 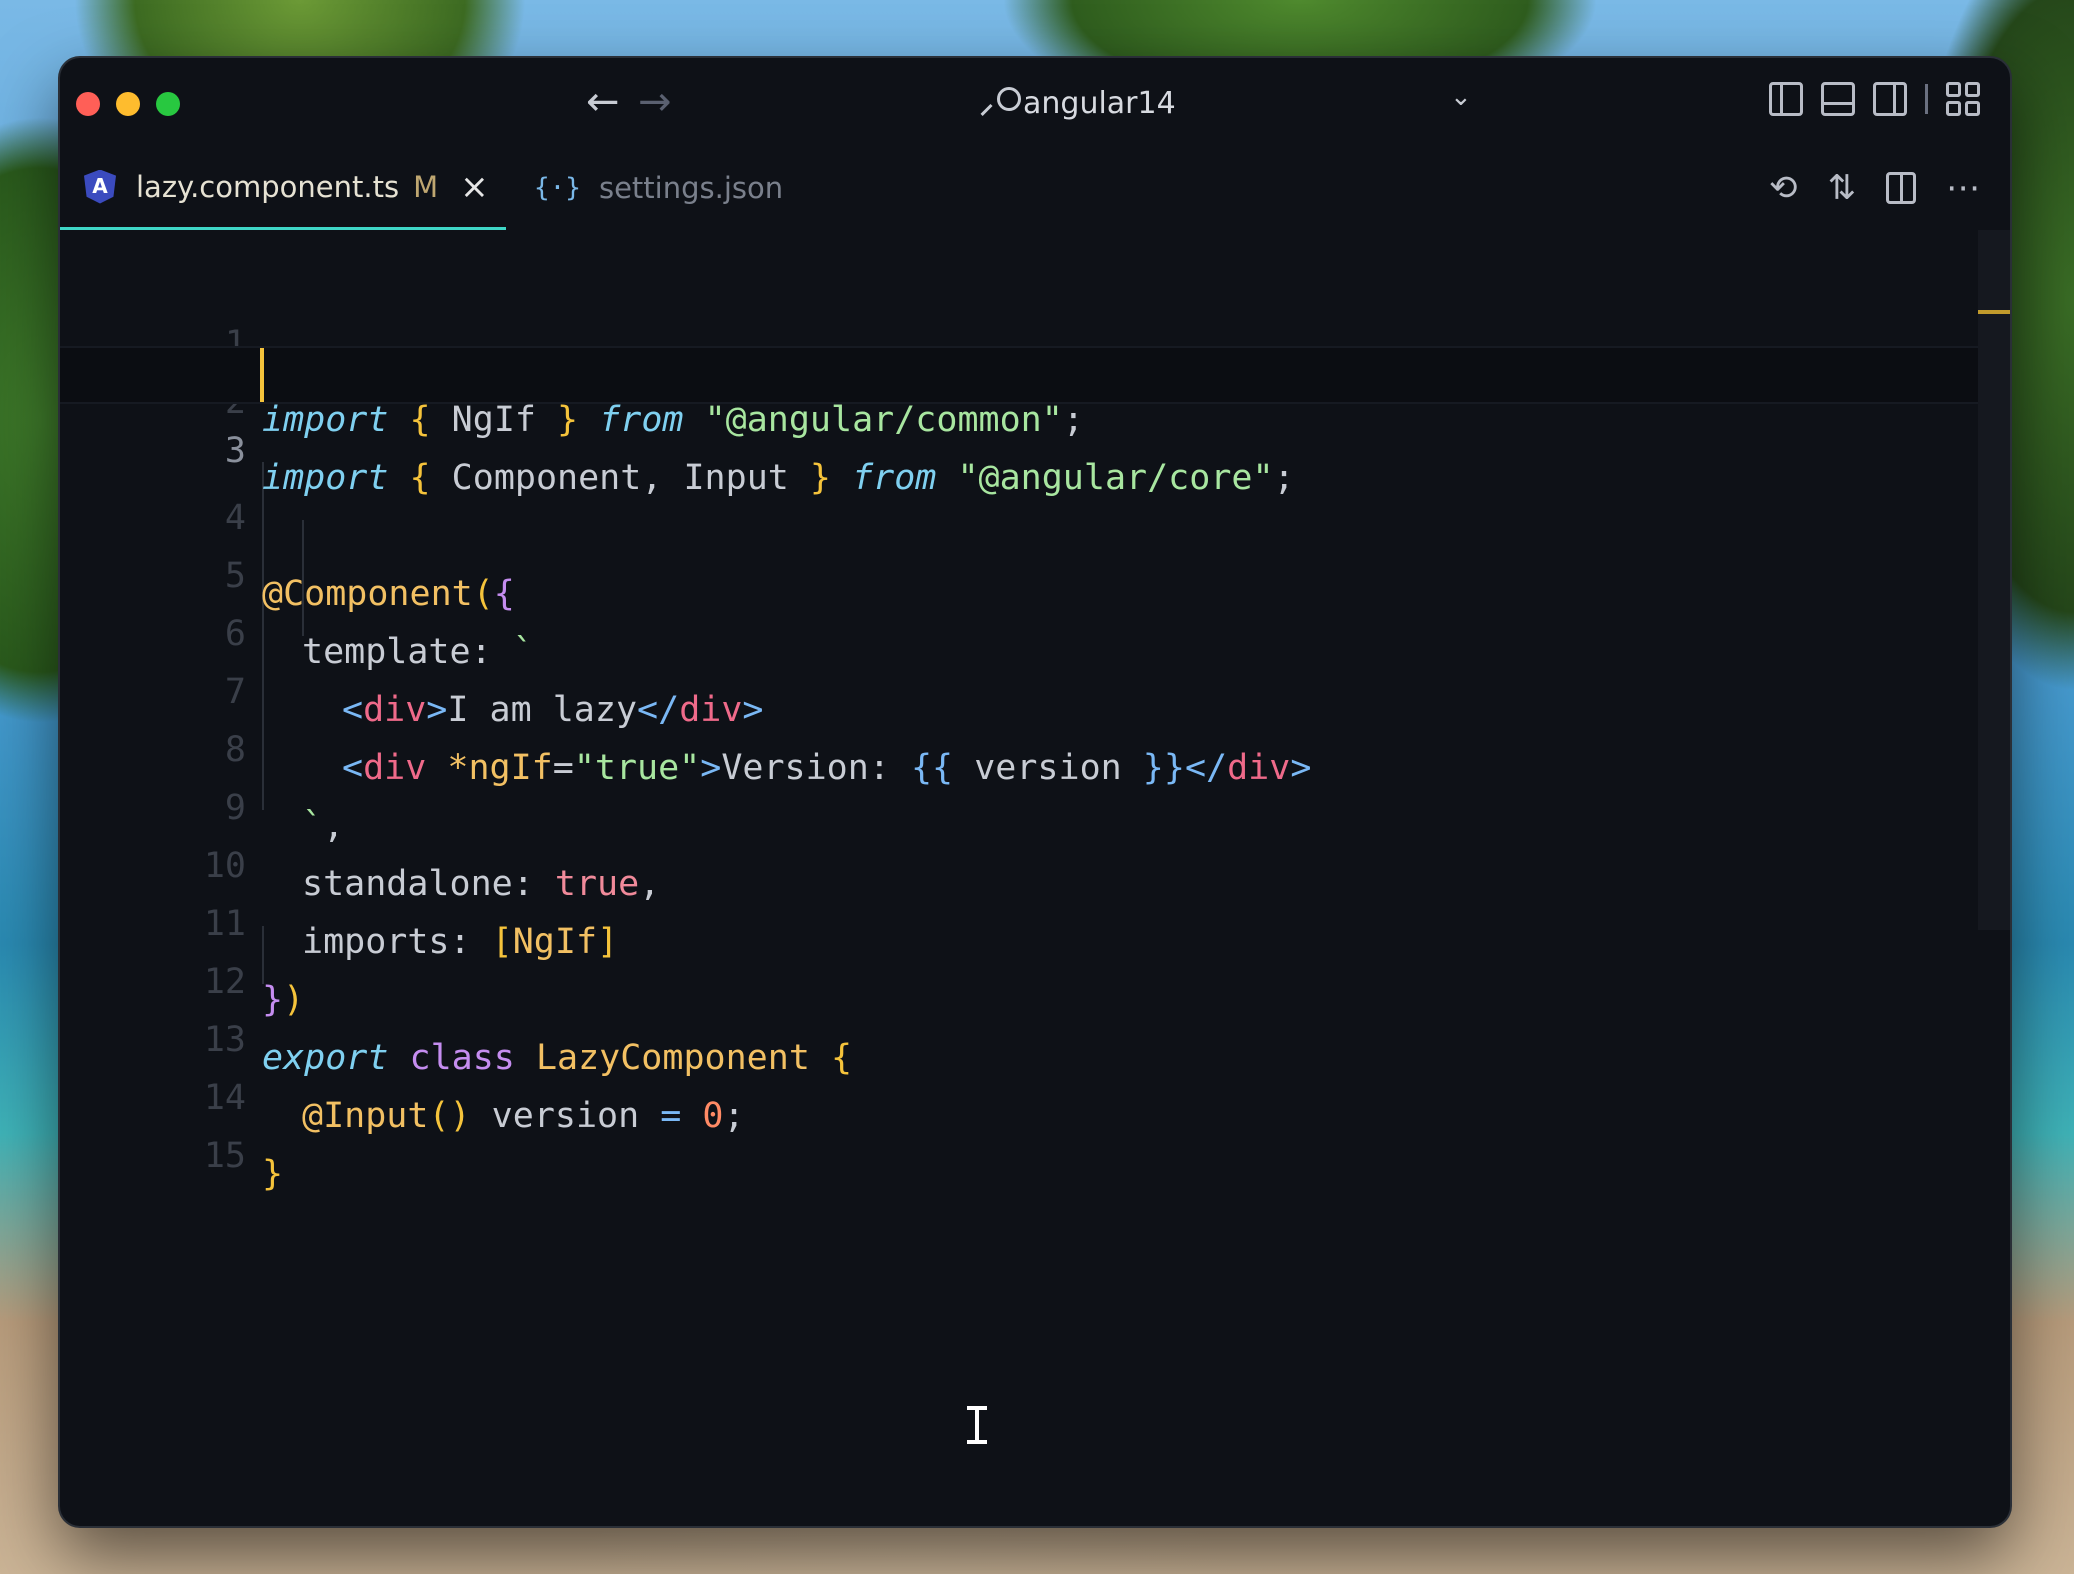 I want to click on toggle-secondary-sidebar-icon, so click(x=1890, y=99).